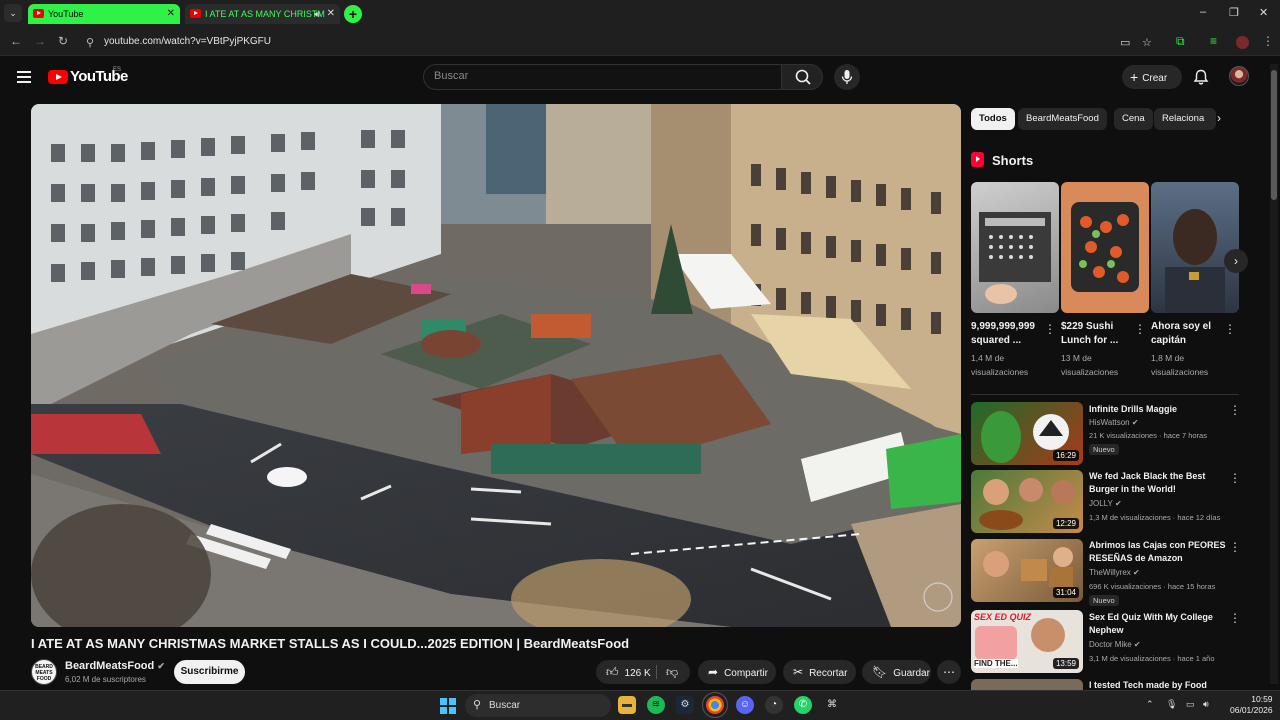 The height and width of the screenshot is (720, 1280). I want to click on more-actions-button: ⋯, so click(949, 672).